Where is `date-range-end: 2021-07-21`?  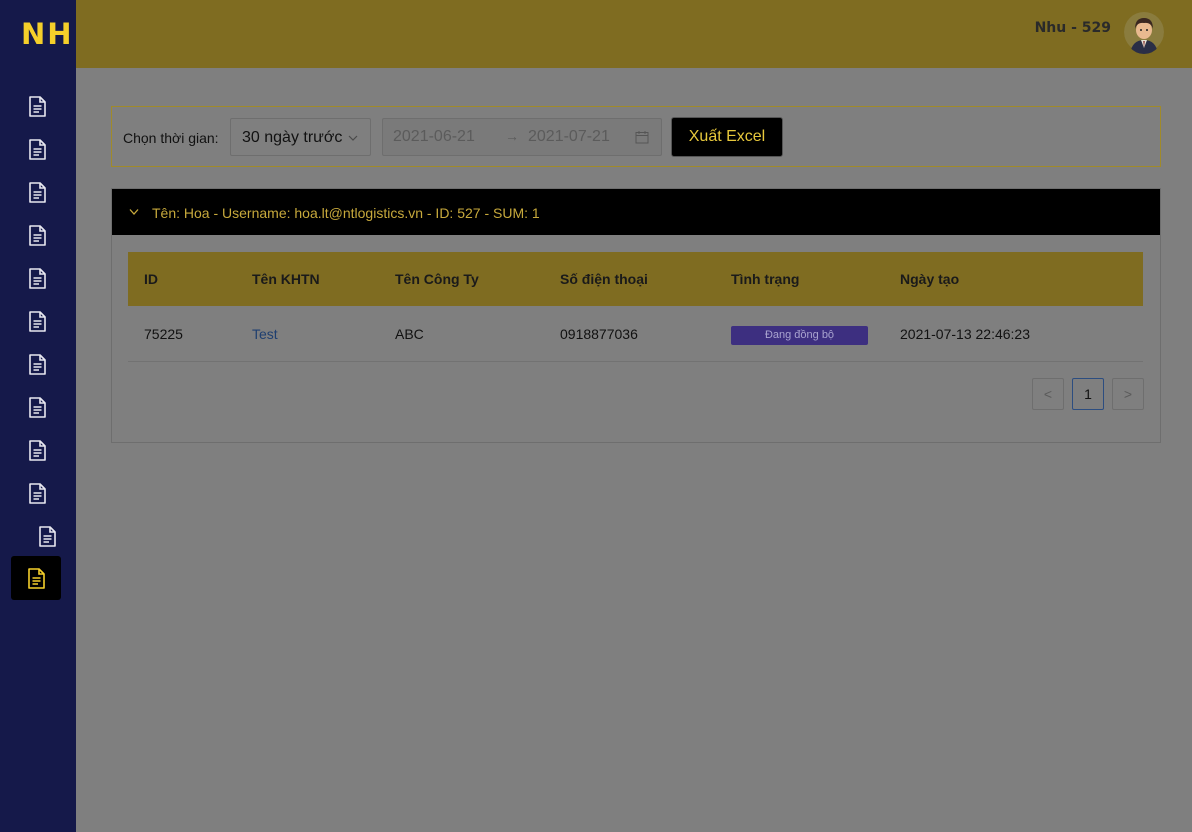 date-range-end: 2021-07-21 is located at coordinates (569, 137).